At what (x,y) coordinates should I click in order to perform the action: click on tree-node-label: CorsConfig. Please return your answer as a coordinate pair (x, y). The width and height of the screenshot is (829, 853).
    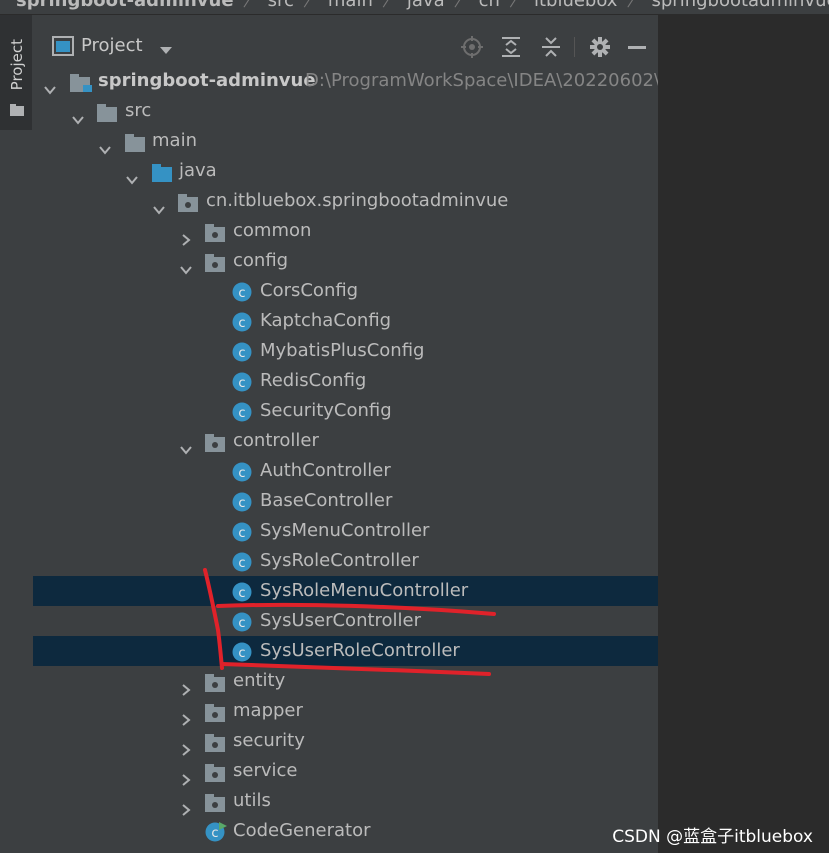
    Looking at the image, I should click on (309, 290).